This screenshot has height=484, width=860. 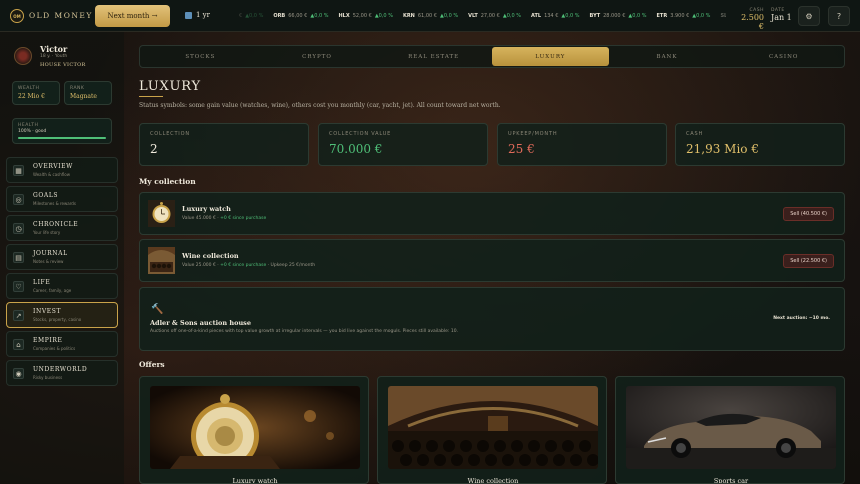 What do you see at coordinates (52, 290) in the screenshot?
I see `sidebar-item-subtitle: Career, family, age` at bounding box center [52, 290].